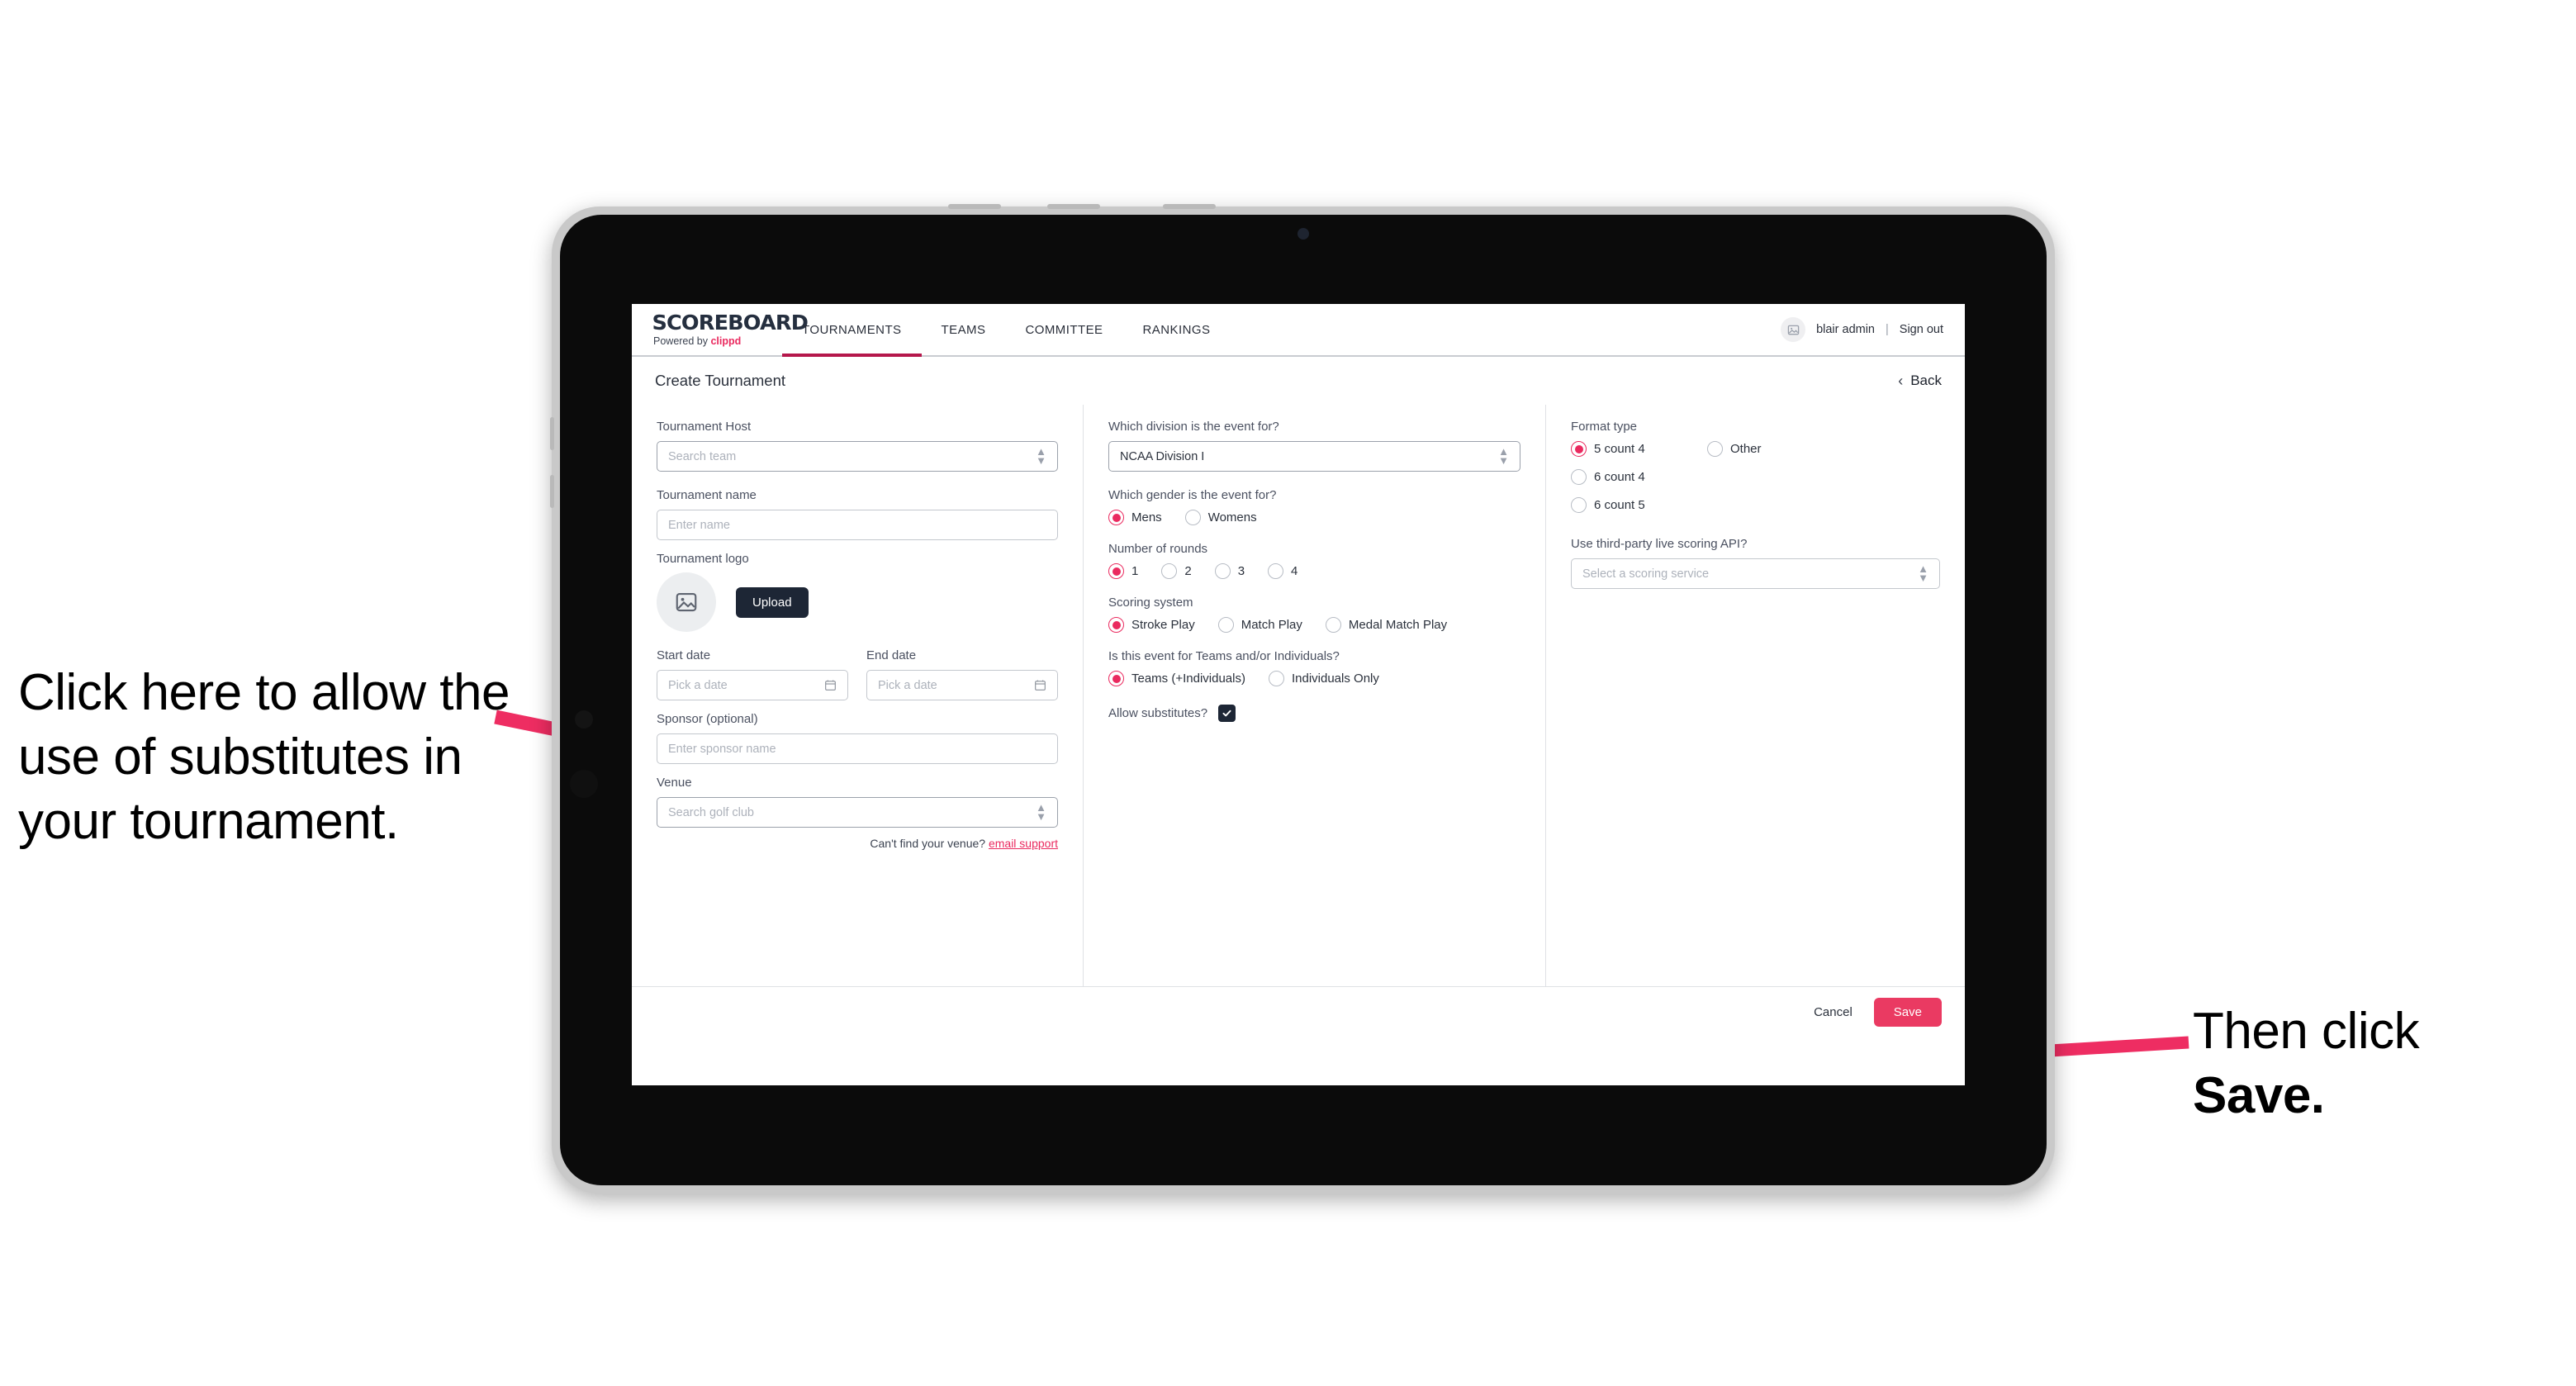  I want to click on gender-option-womens-label: Womens, so click(1232, 517).